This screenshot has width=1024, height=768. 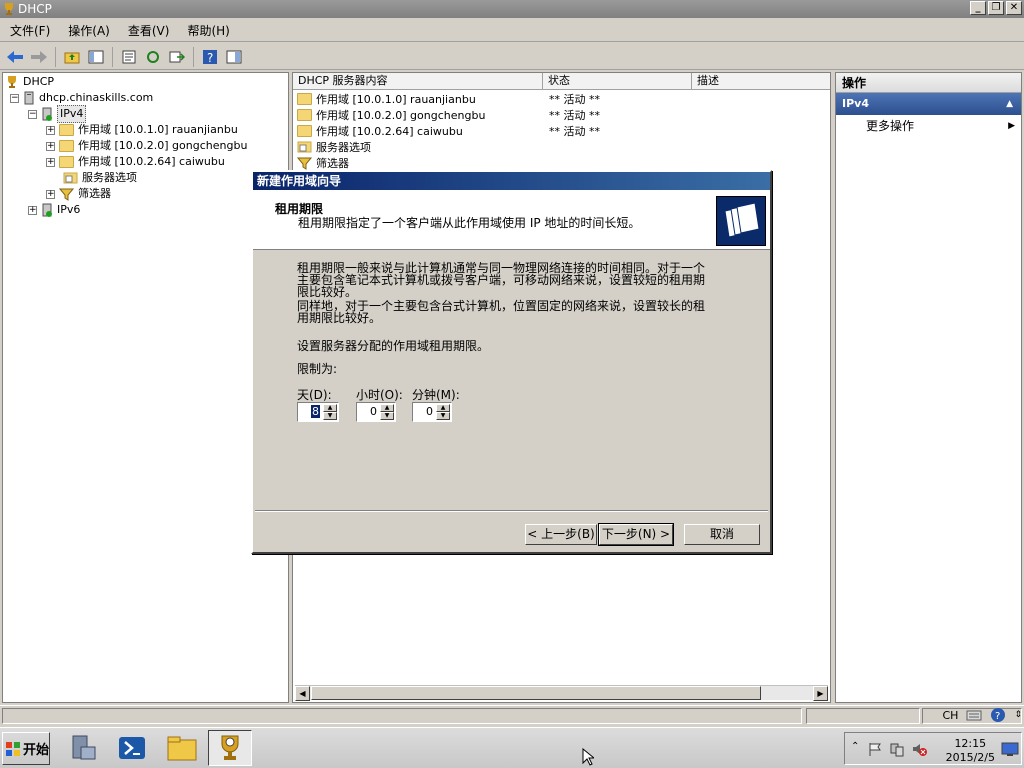 What do you see at coordinates (302, 693) in the screenshot?
I see `scroll-left-icon: ◀` at bounding box center [302, 693].